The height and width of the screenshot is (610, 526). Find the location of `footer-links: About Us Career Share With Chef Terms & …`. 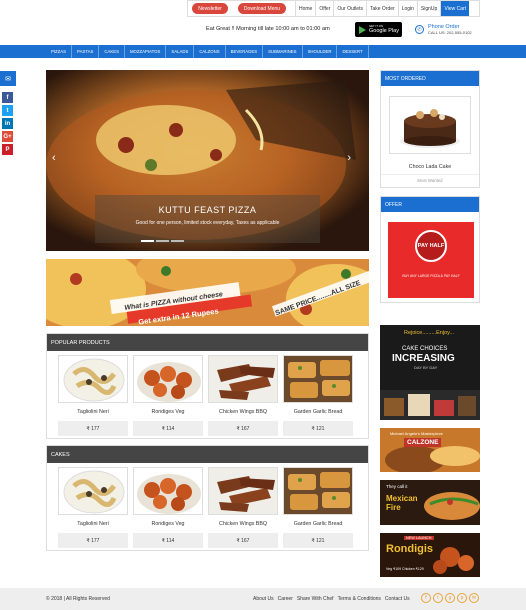

footer-links: About Us Career Share With Chef Terms & … is located at coordinates (333, 599).